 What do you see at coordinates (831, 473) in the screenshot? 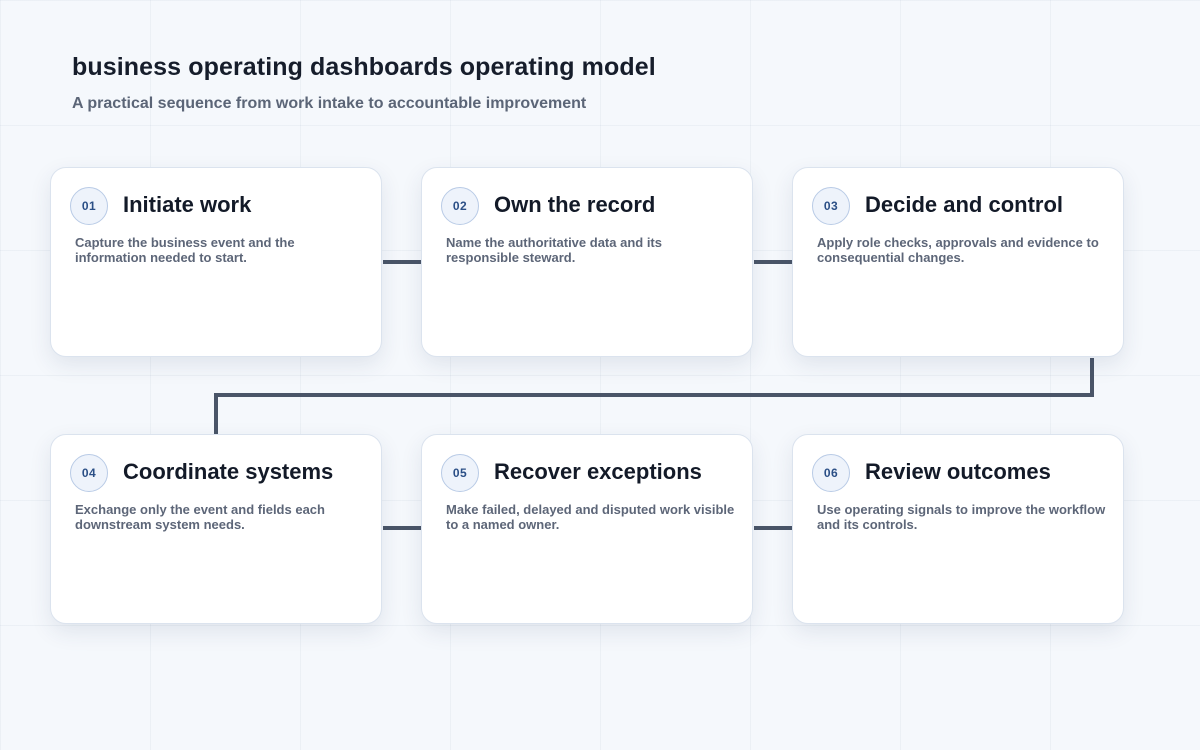
I see `step-number-badge: 06` at bounding box center [831, 473].